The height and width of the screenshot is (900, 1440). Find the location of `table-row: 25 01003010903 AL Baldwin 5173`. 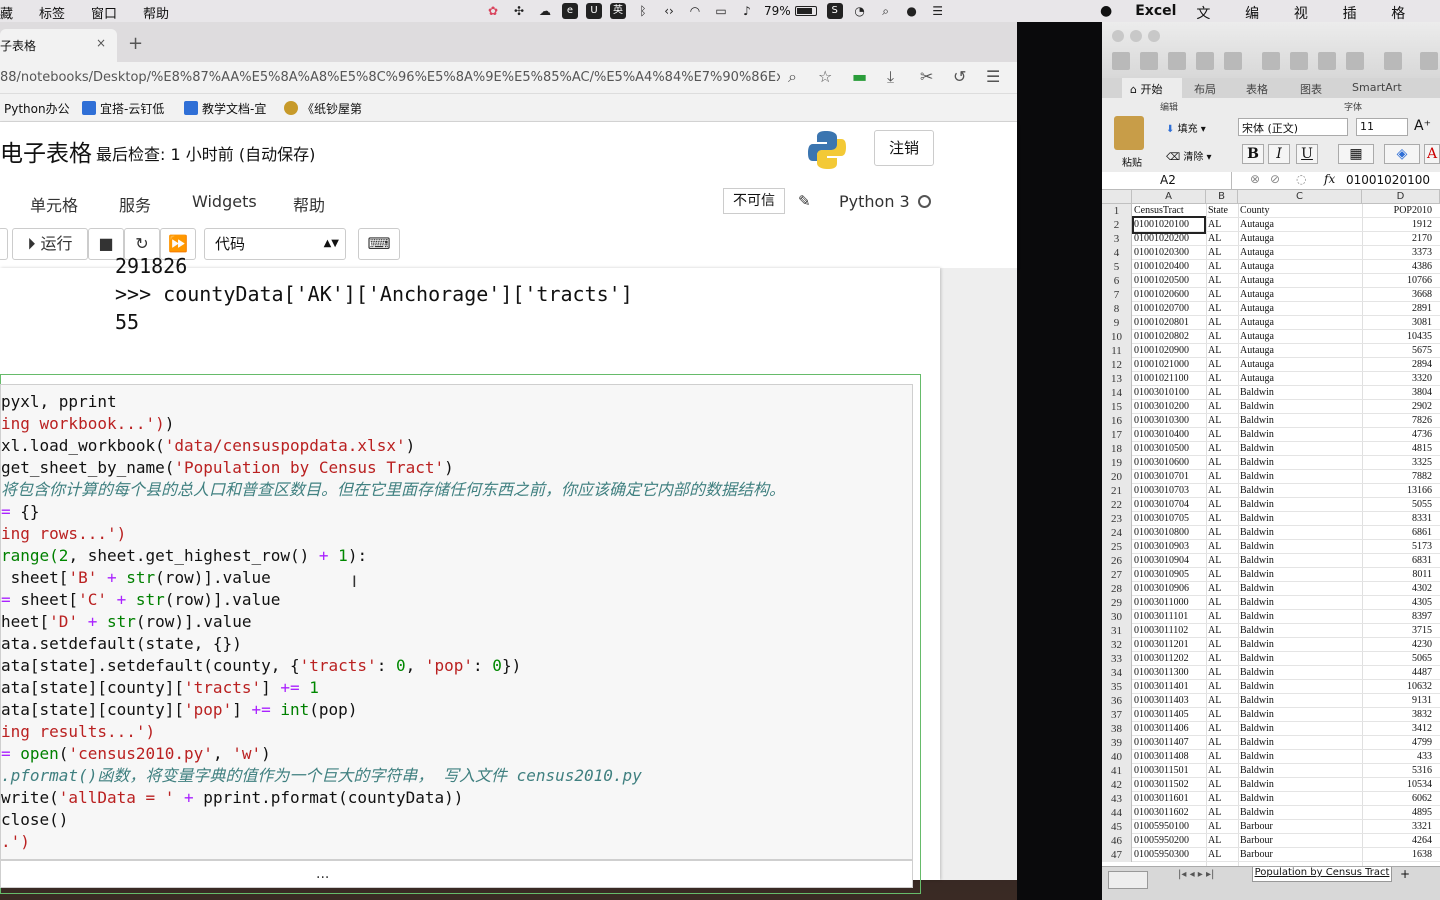

table-row: 25 01003010903 AL Baldwin 5173 is located at coordinates (1271, 547).